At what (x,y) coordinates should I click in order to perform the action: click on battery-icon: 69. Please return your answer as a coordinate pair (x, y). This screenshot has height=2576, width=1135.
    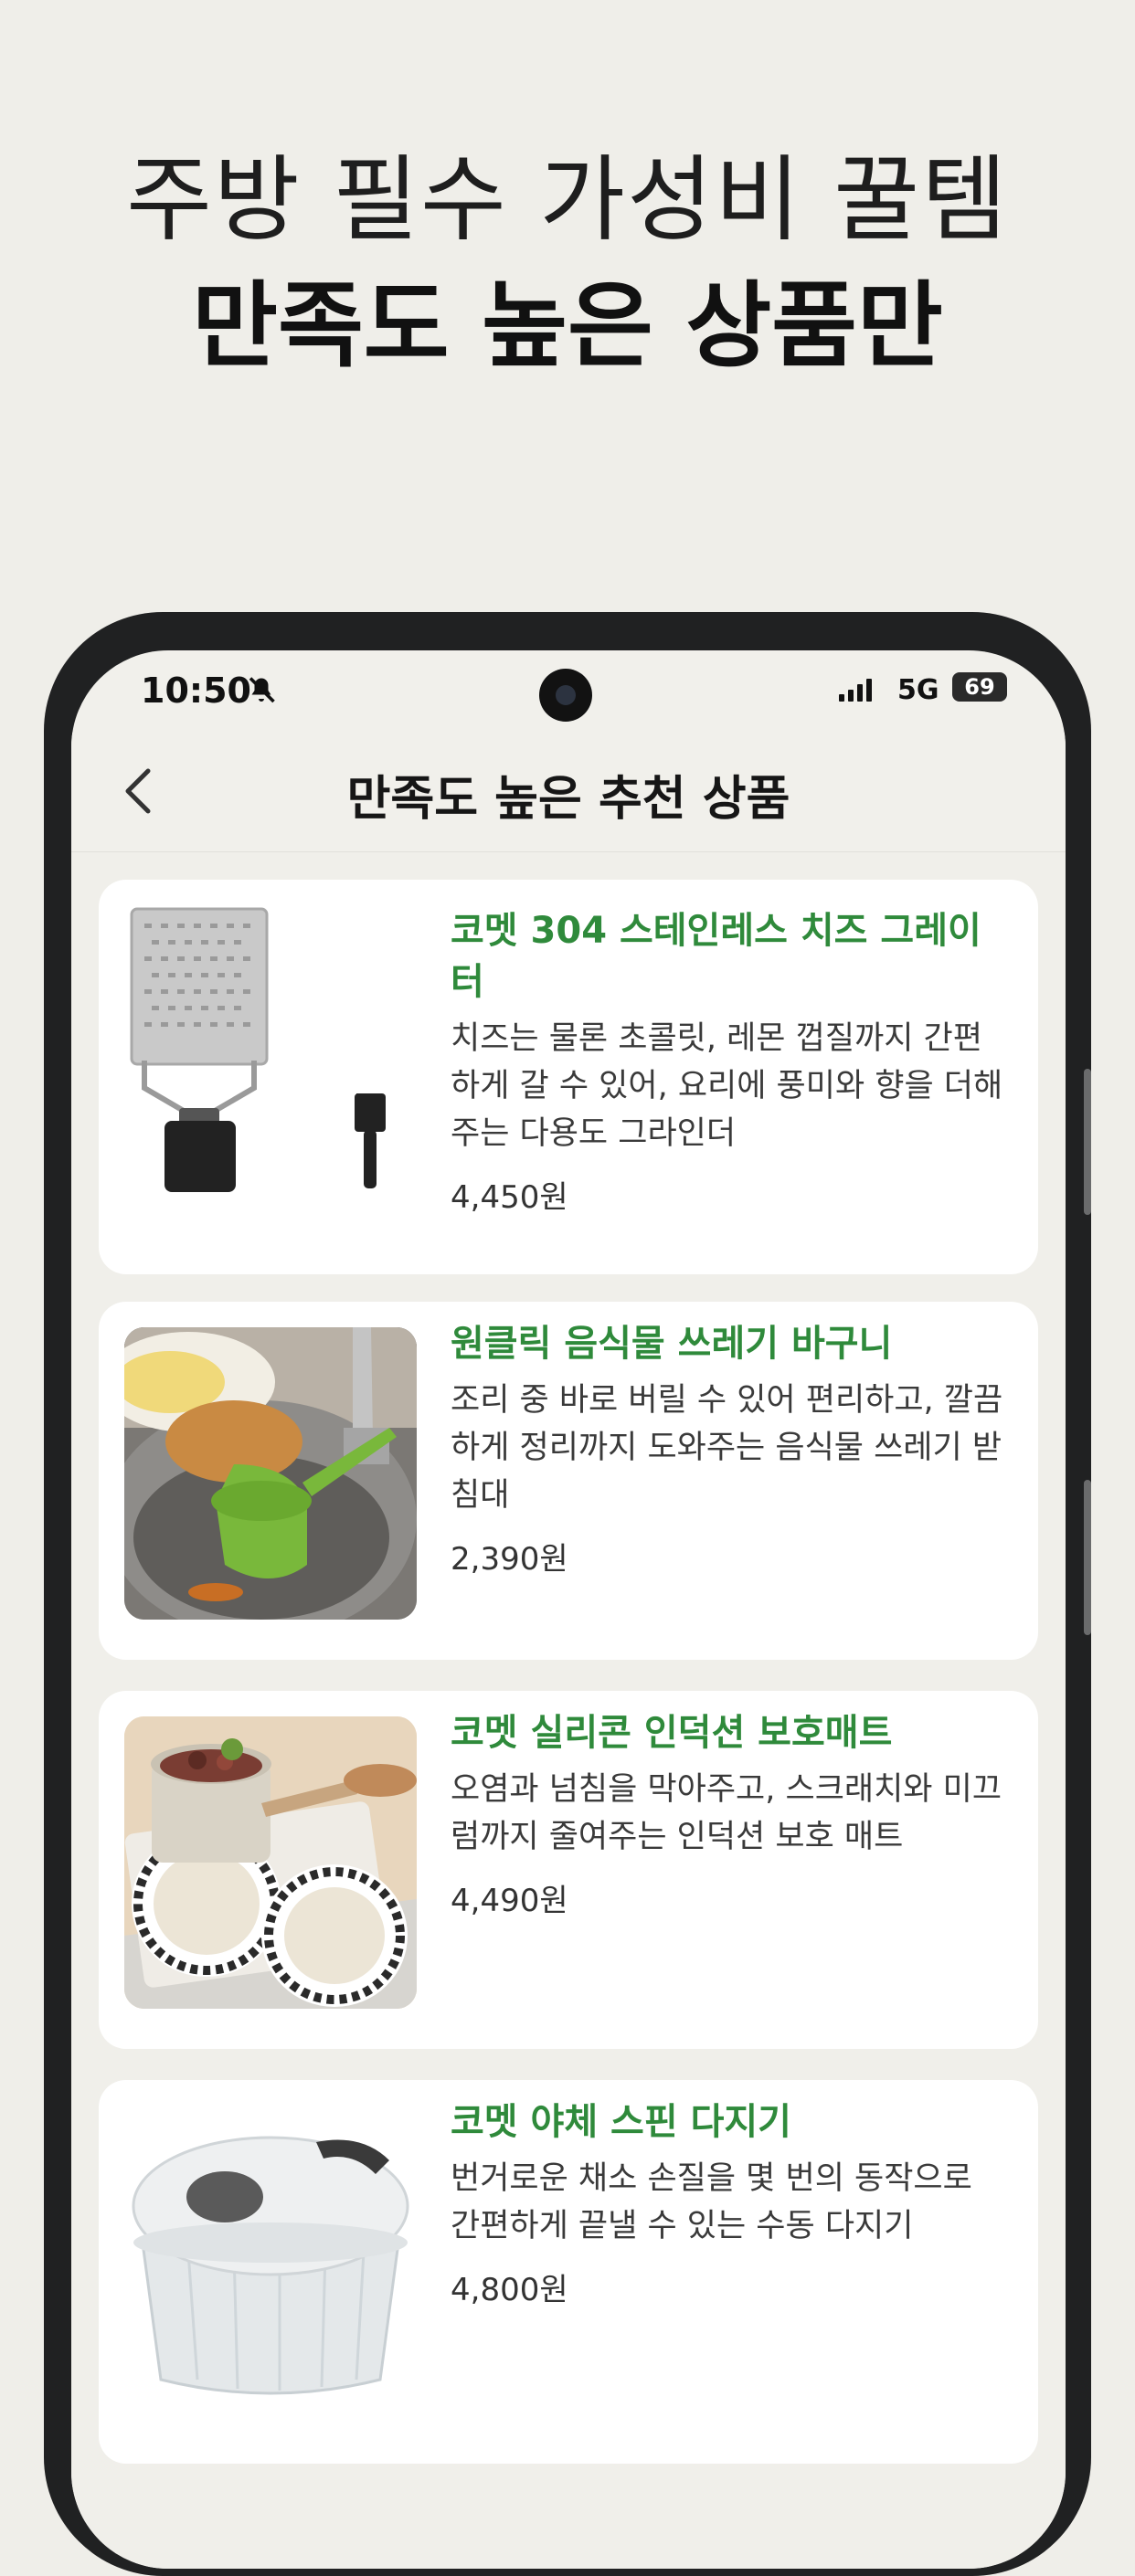
    Looking at the image, I should click on (980, 687).